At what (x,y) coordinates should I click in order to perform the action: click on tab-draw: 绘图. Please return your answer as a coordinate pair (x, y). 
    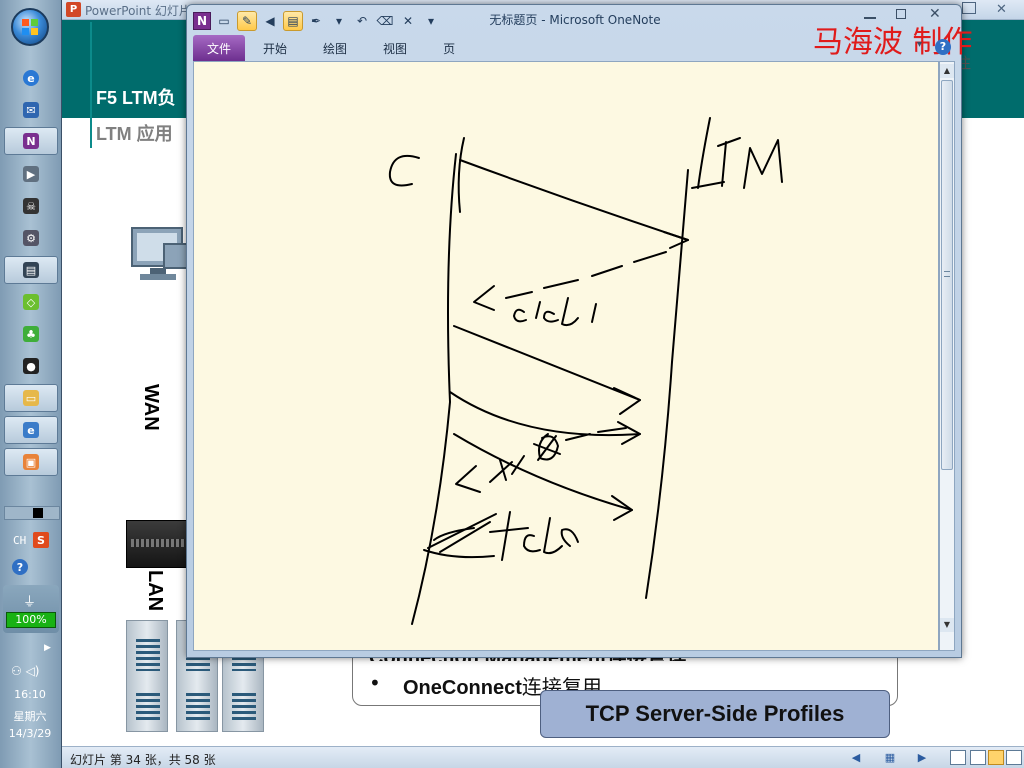
    Looking at the image, I should click on (335, 48).